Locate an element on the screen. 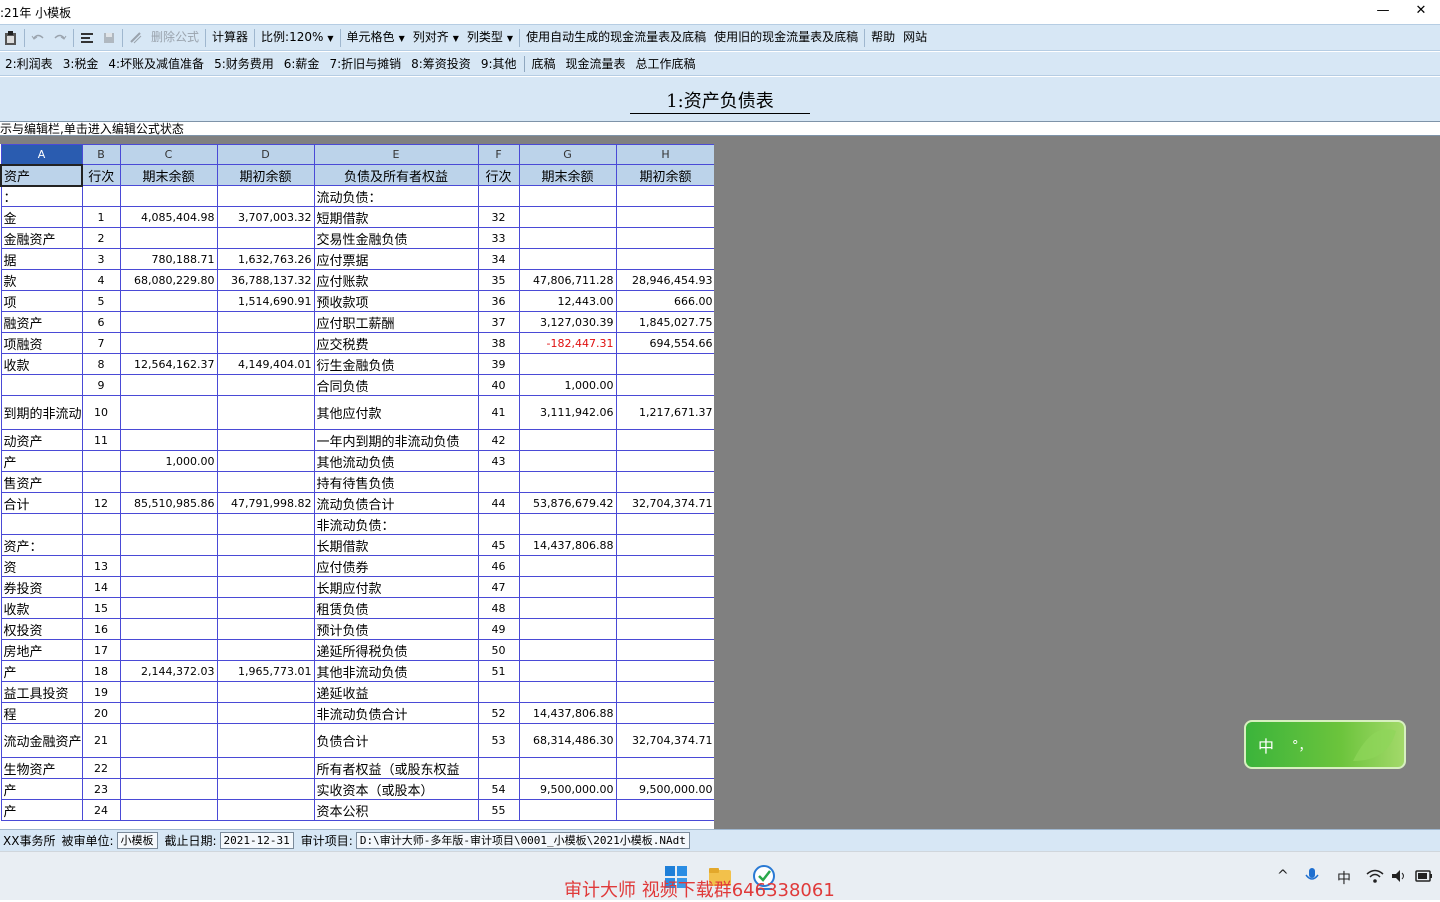 This screenshot has height=902, width=1440. table-cell: 6 is located at coordinates (101, 322).